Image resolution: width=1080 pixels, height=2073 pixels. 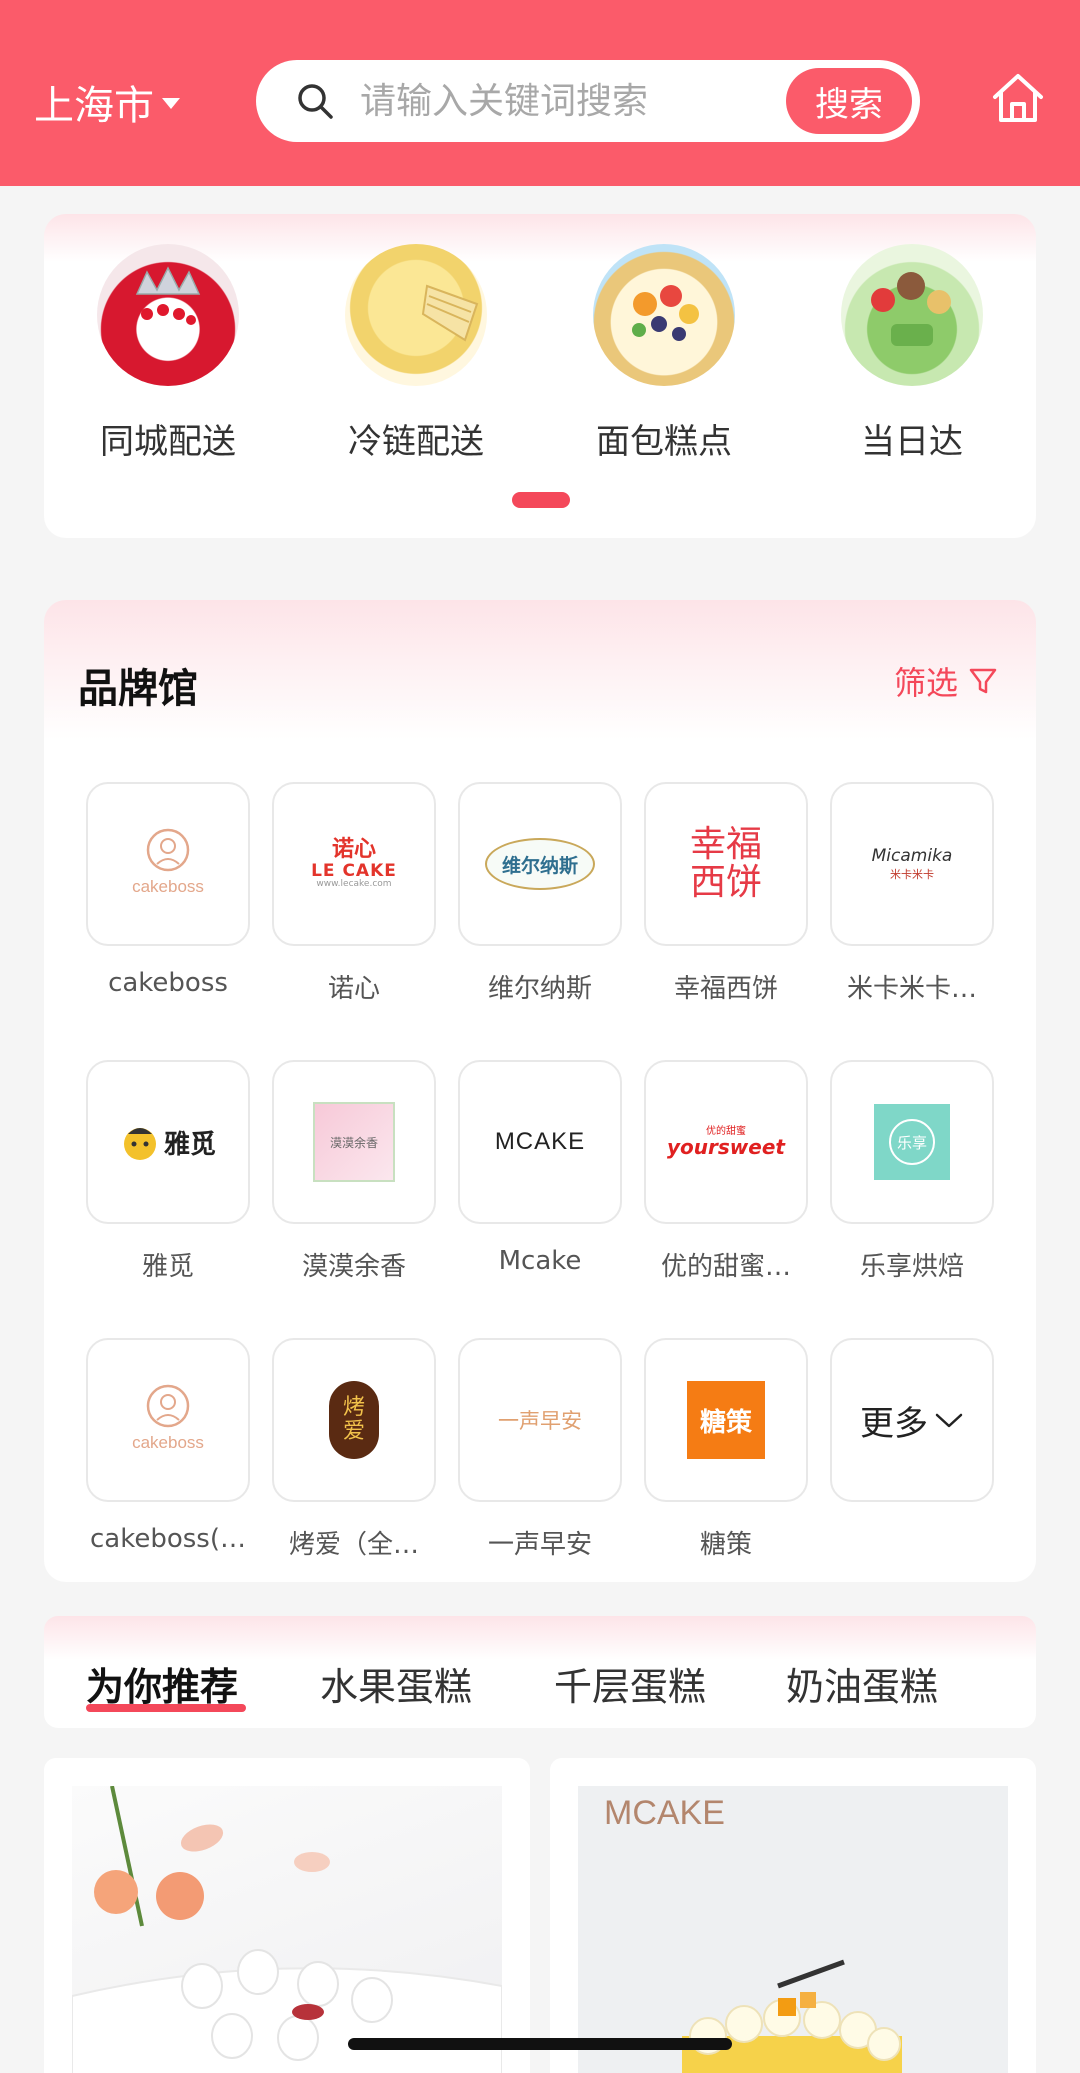 I want to click on brand-name: cakeboss, so click(x=168, y=983).